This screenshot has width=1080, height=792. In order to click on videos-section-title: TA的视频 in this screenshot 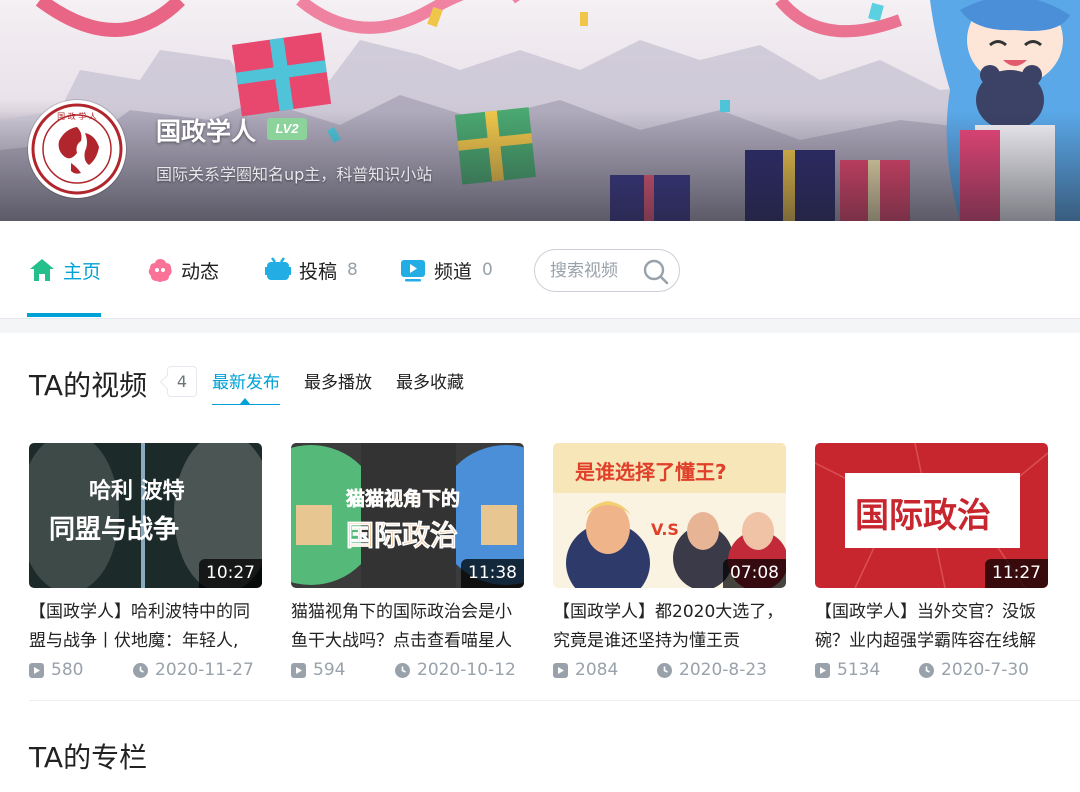, I will do `click(88, 385)`.